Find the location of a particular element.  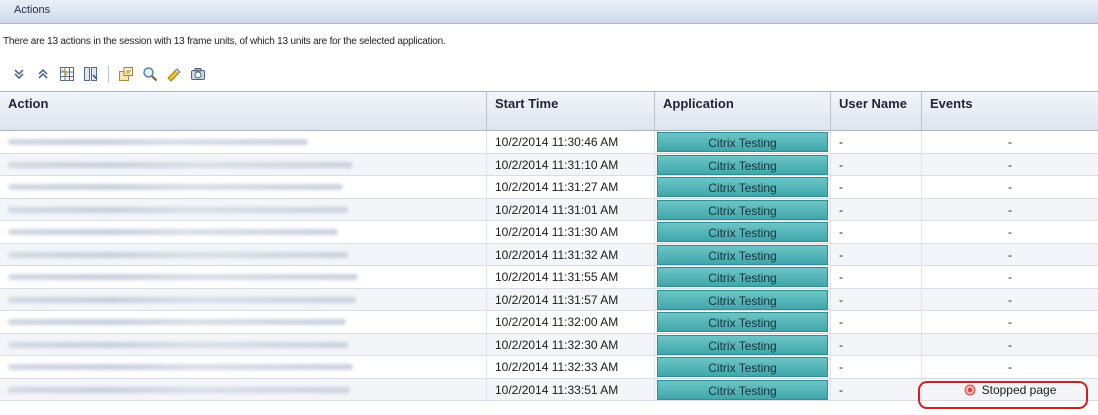

table-row: 10/2/2014 11:31:32 AM Citrix Testing - - is located at coordinates (549, 254).